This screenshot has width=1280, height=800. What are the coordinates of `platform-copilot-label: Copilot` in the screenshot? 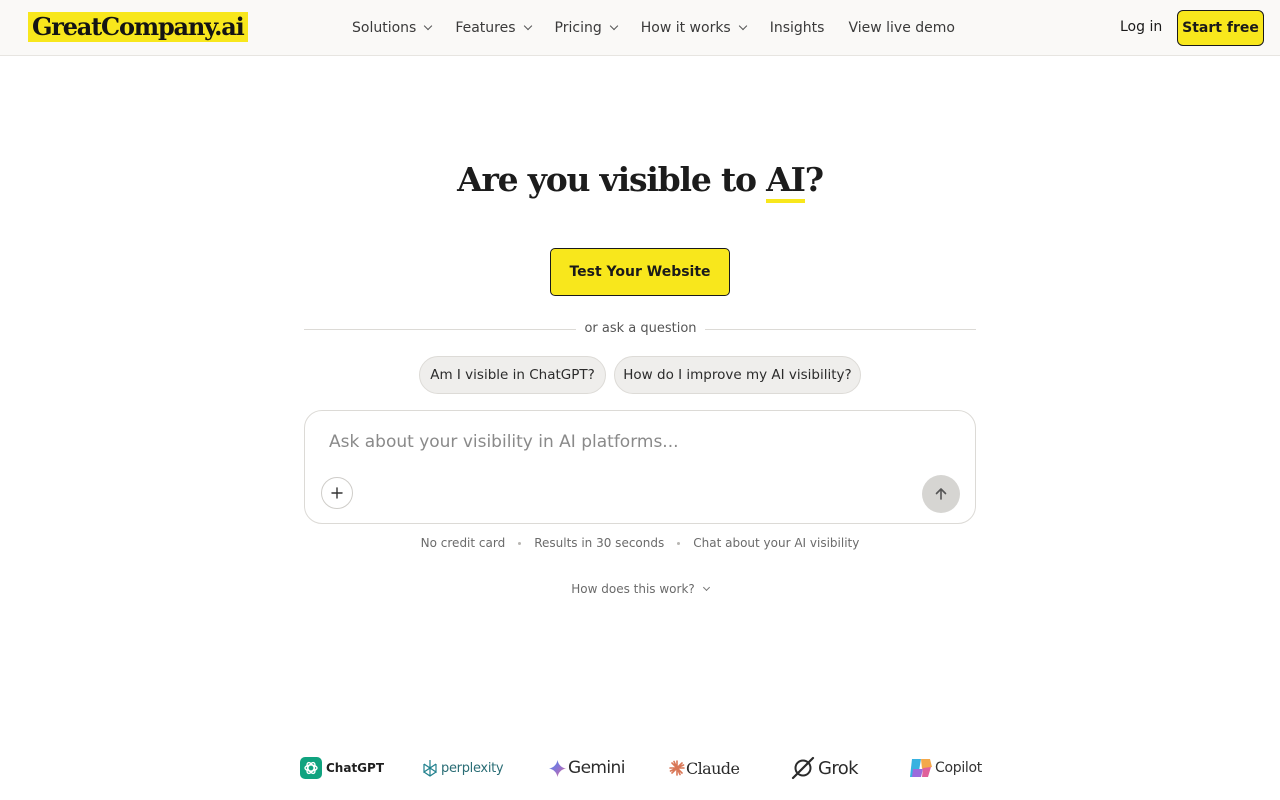 It's located at (958, 768).